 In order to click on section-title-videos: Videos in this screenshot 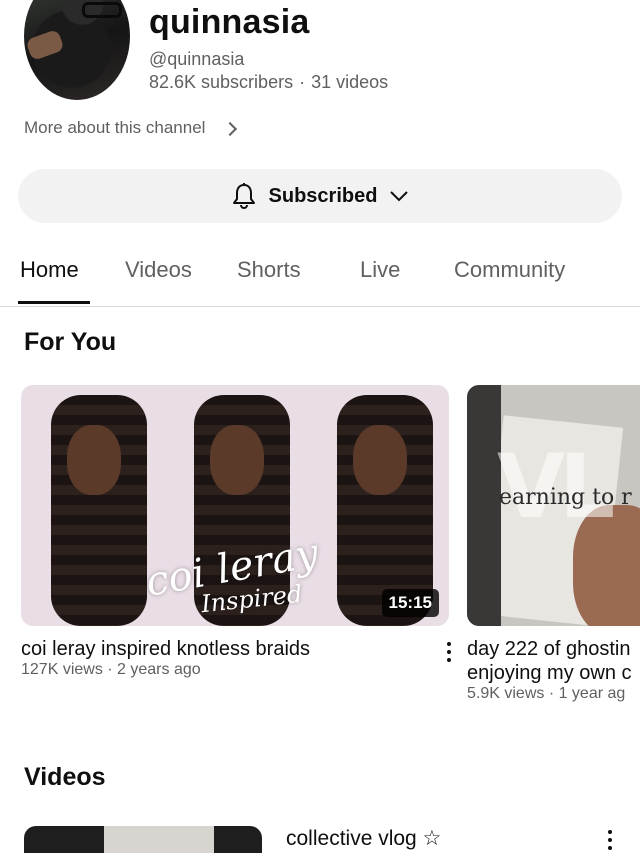, I will do `click(65, 777)`.